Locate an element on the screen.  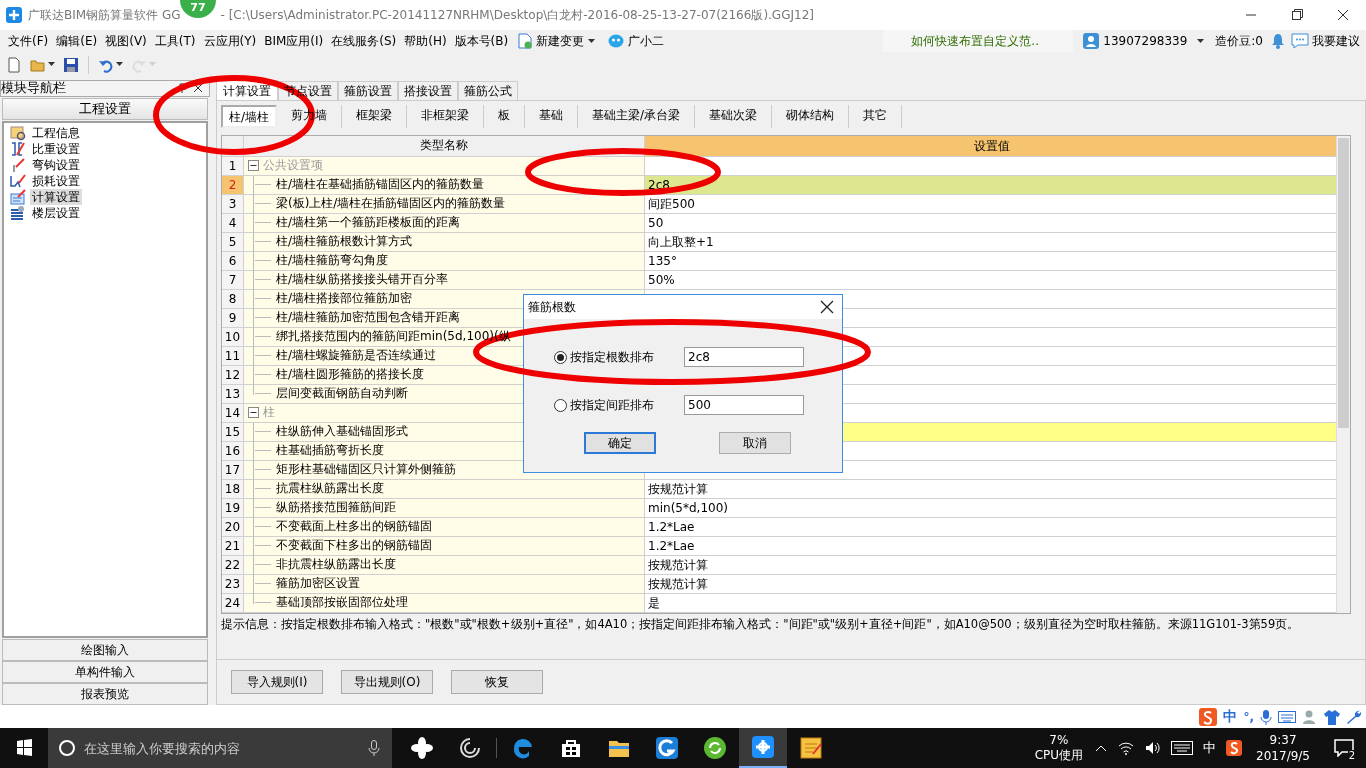
action-button: 导入规则(I) is located at coordinates (277, 682).